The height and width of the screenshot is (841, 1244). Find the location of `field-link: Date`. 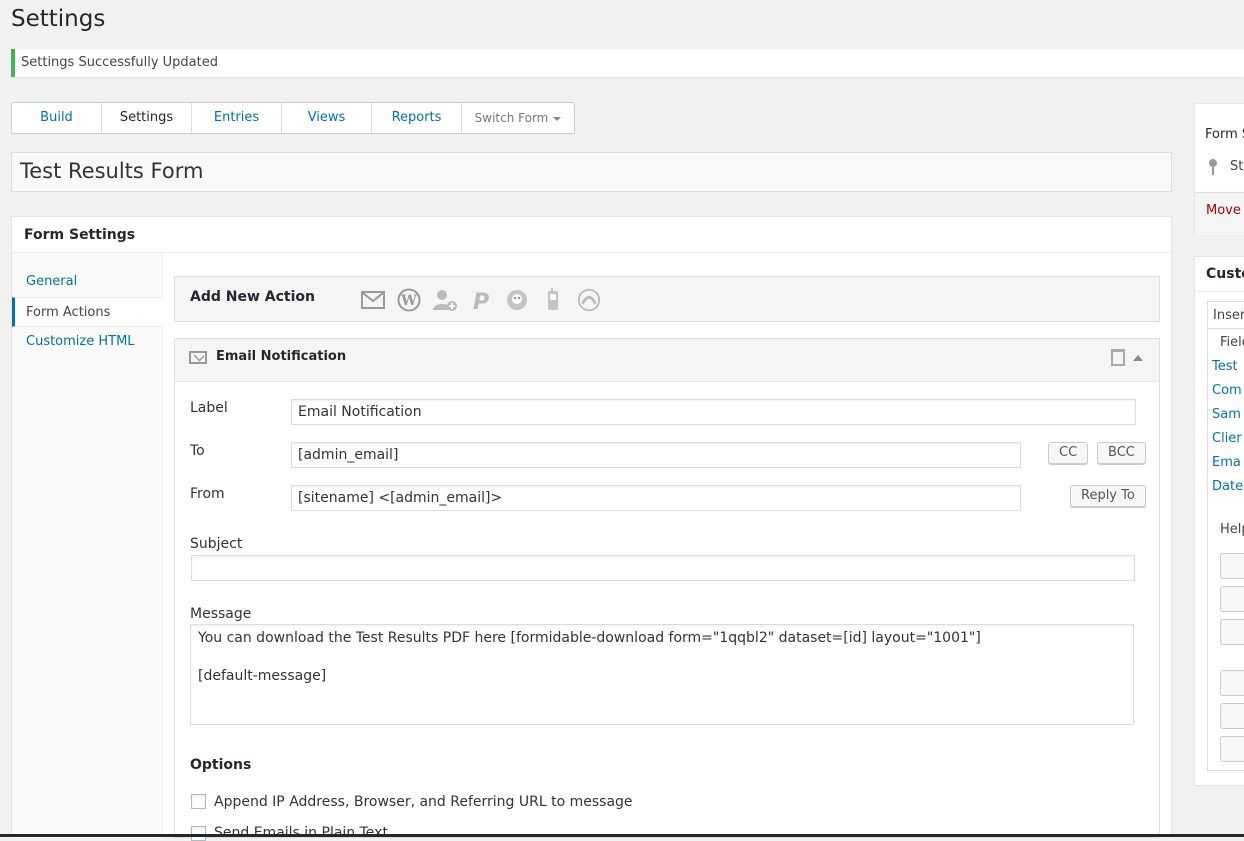

field-link: Date is located at coordinates (1228, 486).